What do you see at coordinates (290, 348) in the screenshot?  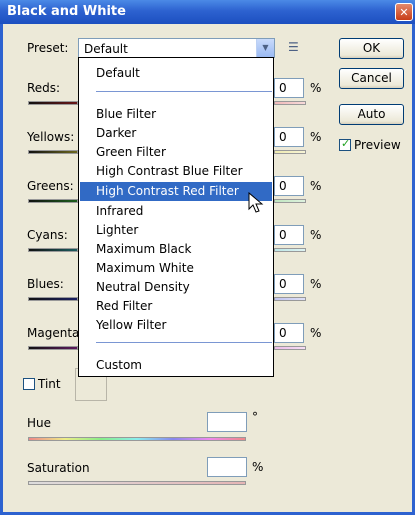 I see `magentas-slider-end` at bounding box center [290, 348].